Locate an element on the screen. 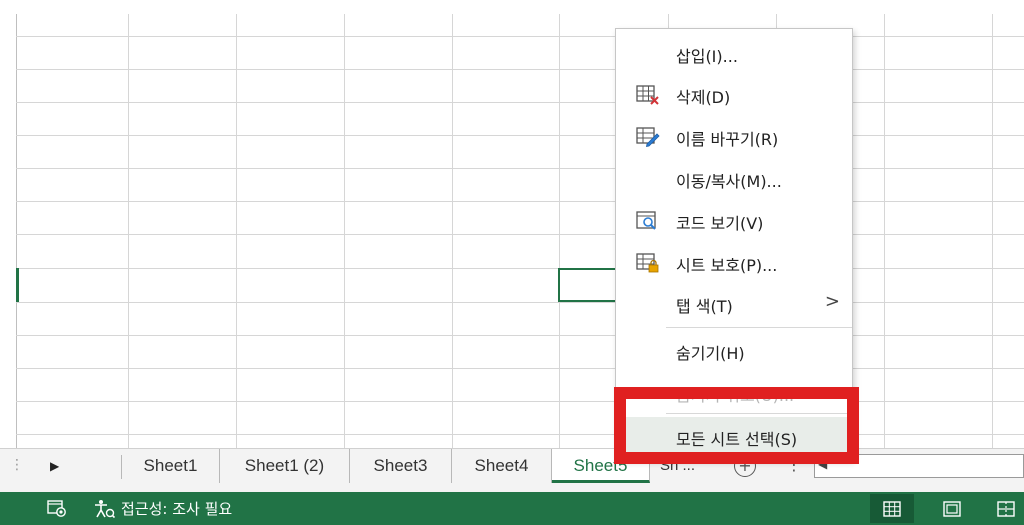  sheet-tab: Sheet1 is located at coordinates (171, 466).